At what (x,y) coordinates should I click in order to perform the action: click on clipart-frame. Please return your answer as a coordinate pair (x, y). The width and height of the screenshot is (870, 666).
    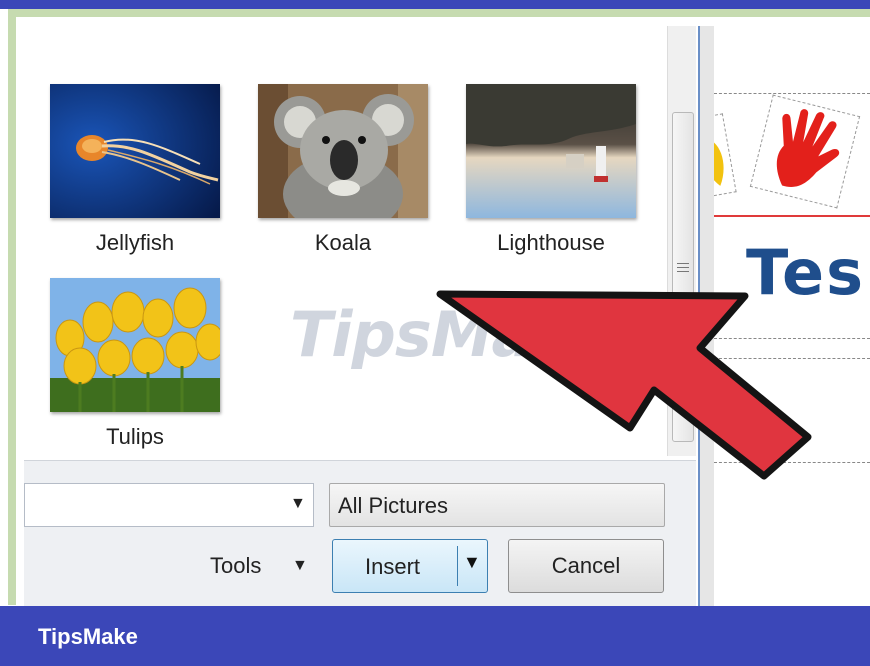
    Looking at the image, I should click on (725, 156).